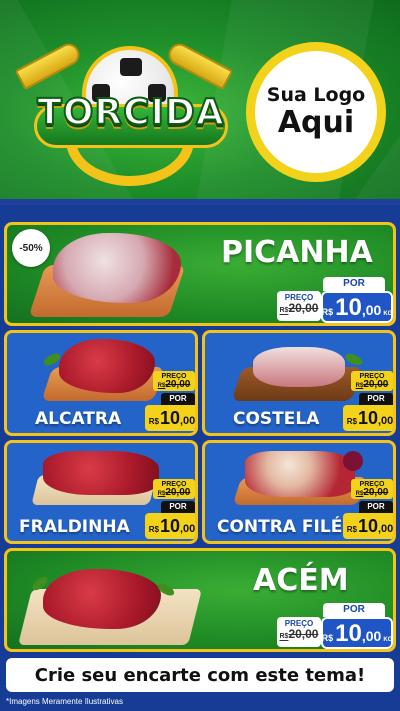 This screenshot has height=711, width=400. Describe the element at coordinates (301, 580) in the screenshot. I see `product-name: ACÉM` at that location.